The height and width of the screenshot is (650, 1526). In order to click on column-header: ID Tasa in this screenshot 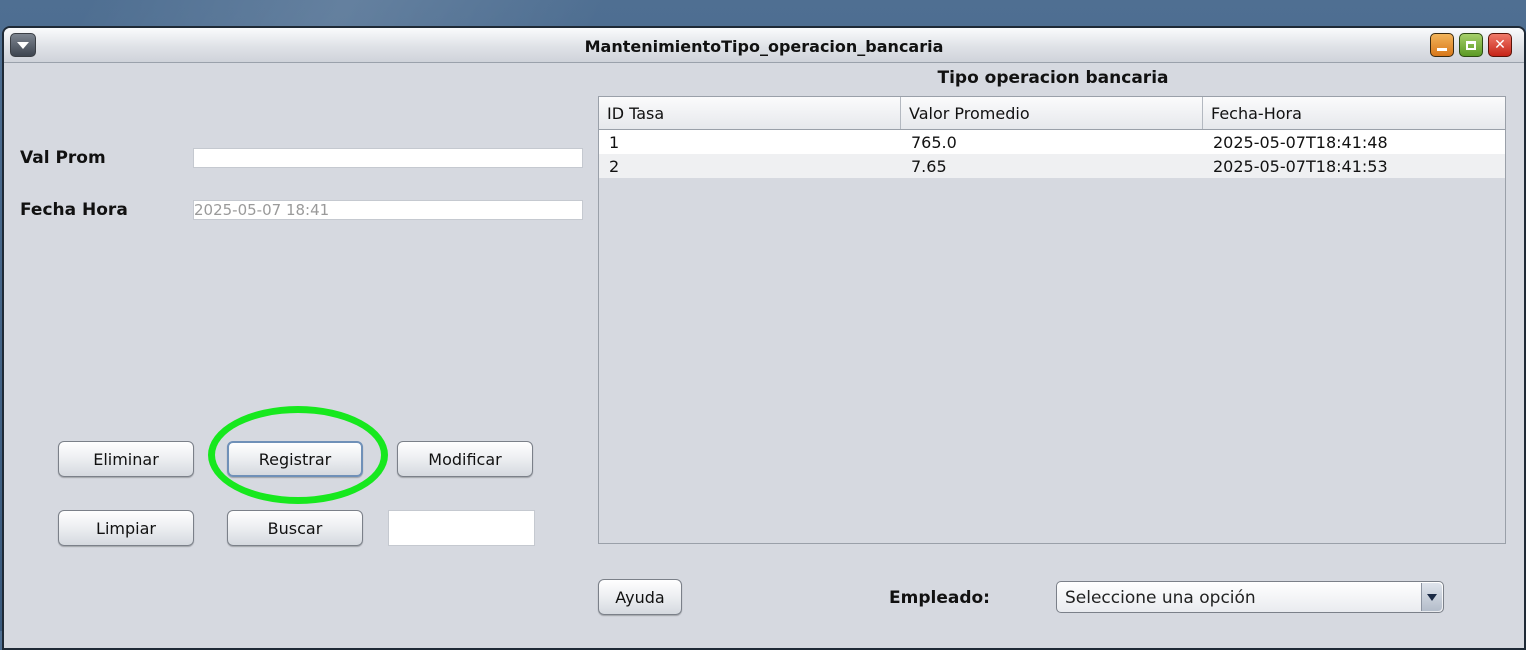, I will do `click(750, 113)`.